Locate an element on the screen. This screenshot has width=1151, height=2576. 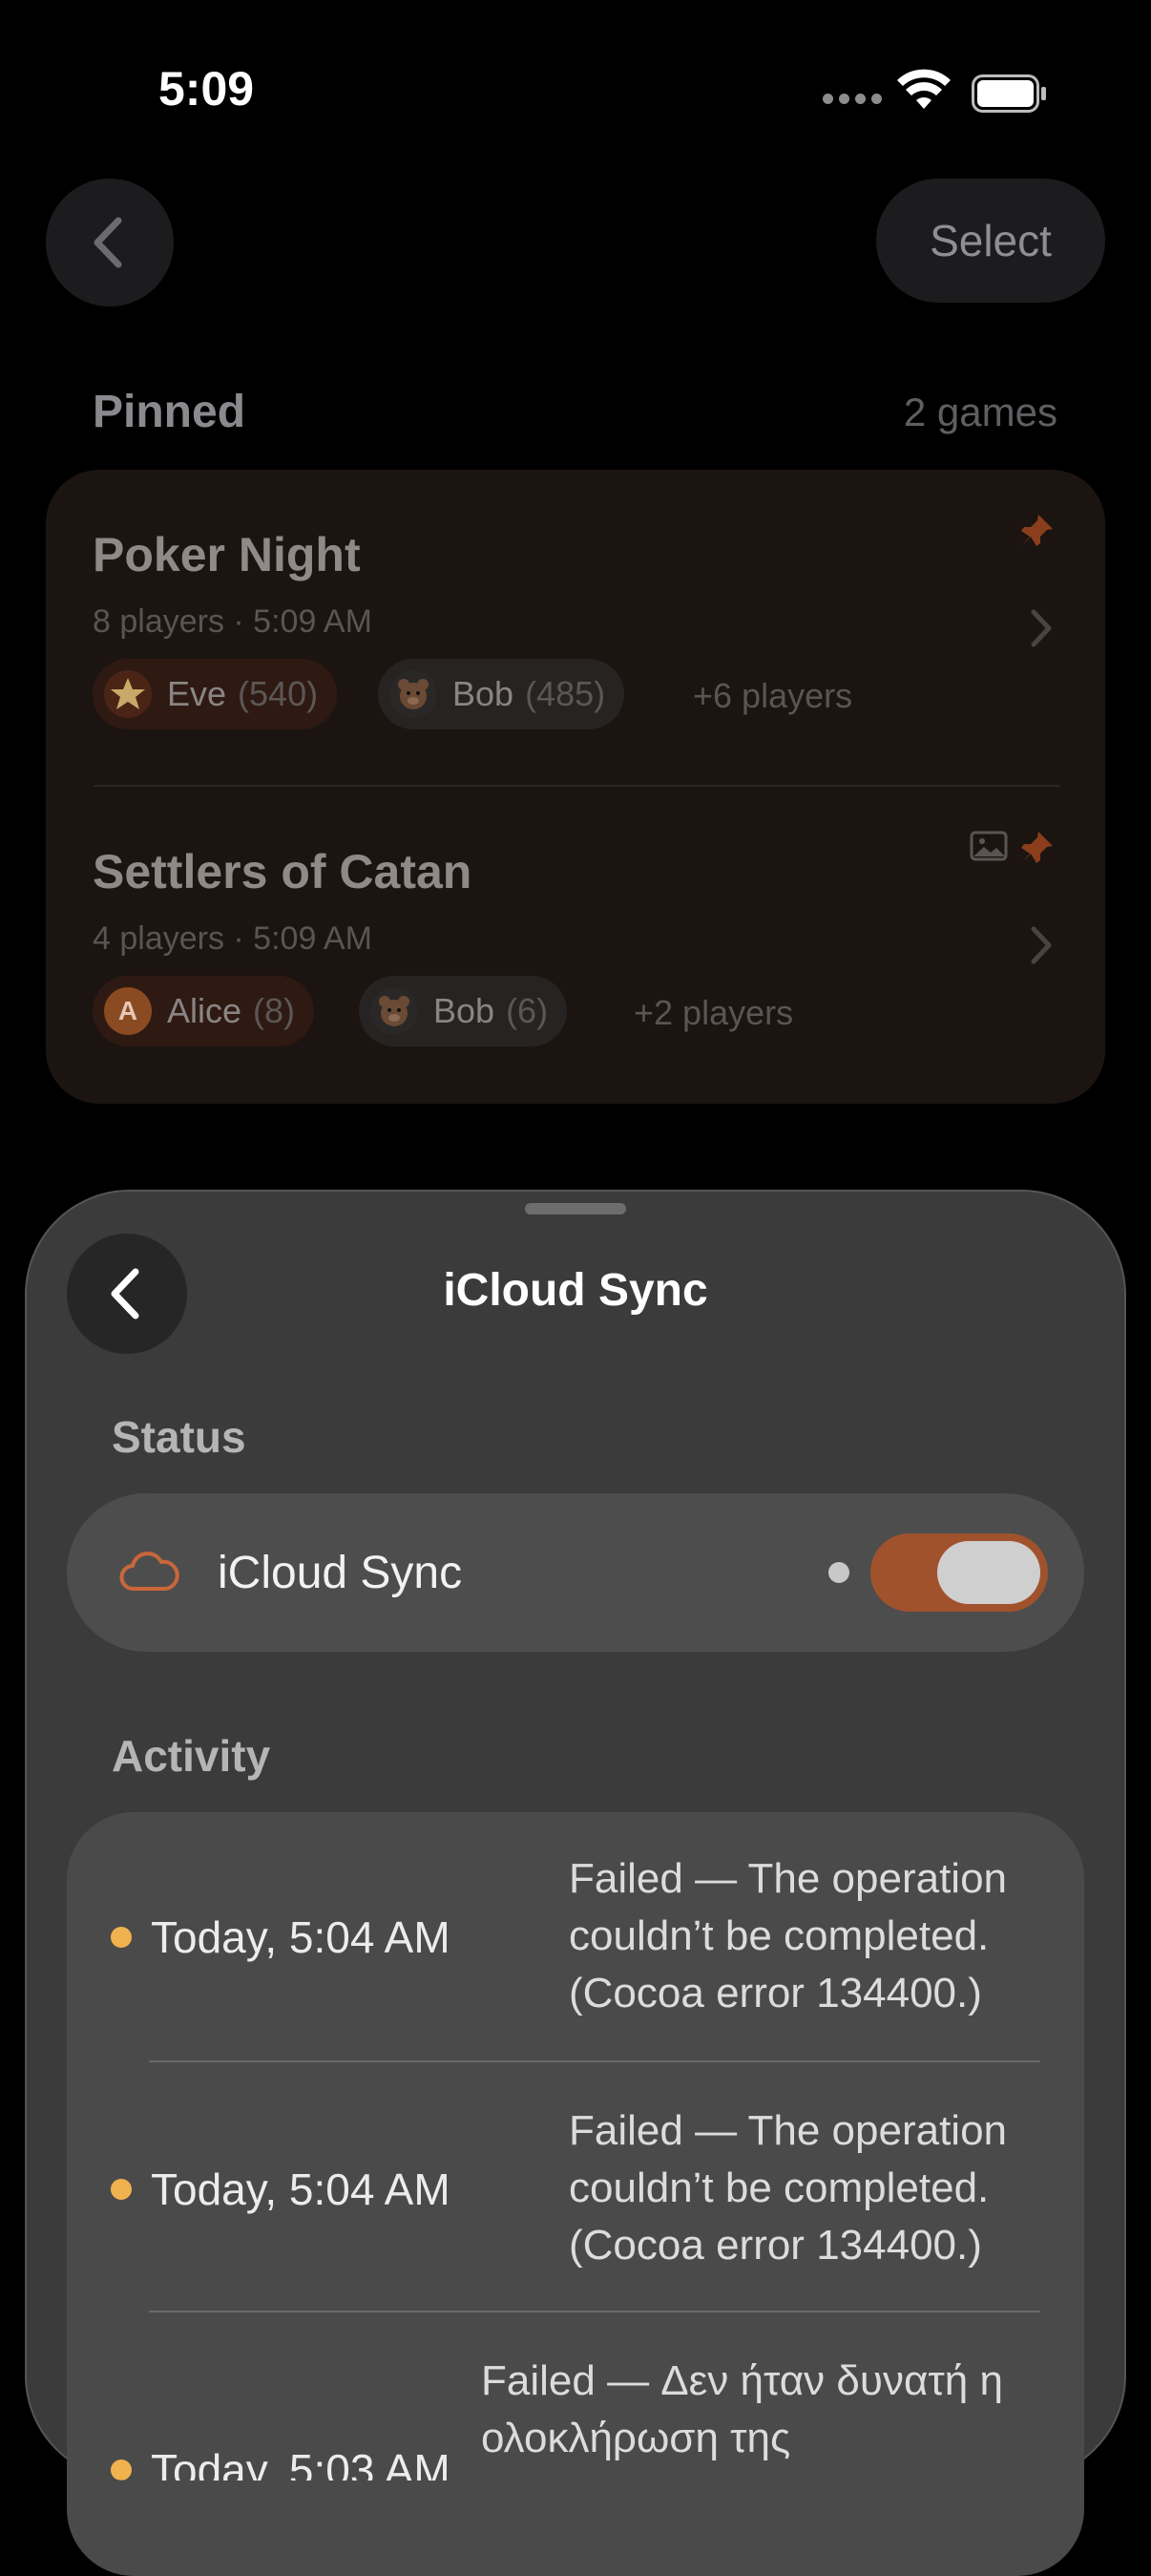
icloud-sync-toggle is located at coordinates (959, 1572).